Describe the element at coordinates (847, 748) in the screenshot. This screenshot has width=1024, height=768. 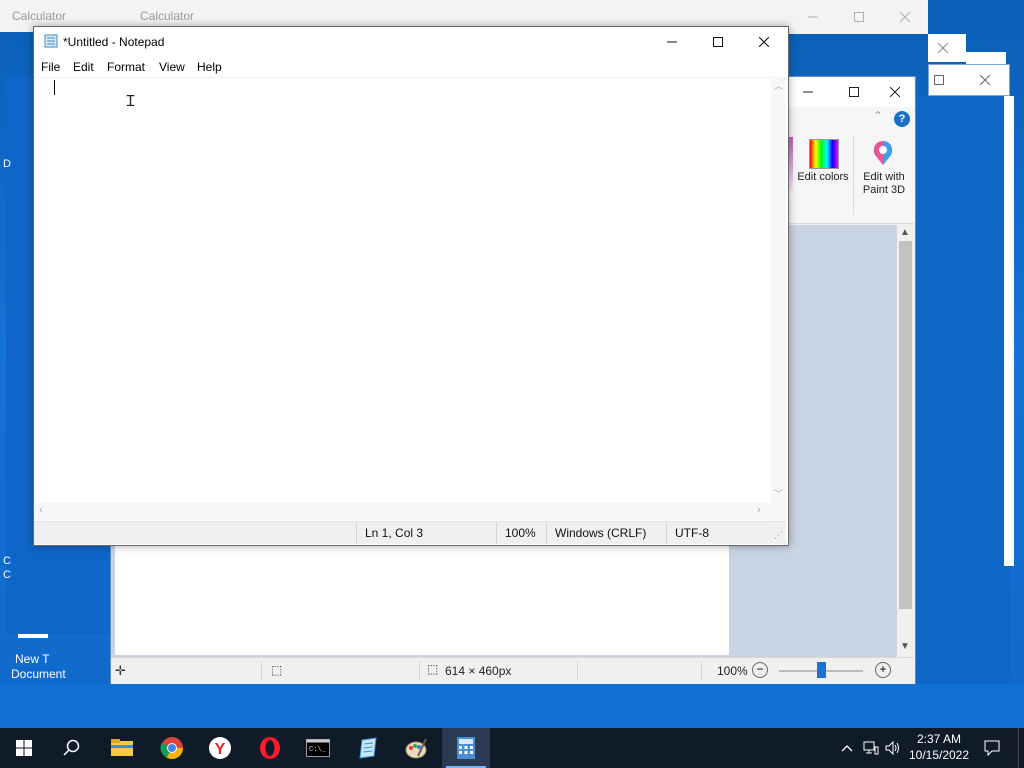
I see `show-hidden-icons-icon` at that location.